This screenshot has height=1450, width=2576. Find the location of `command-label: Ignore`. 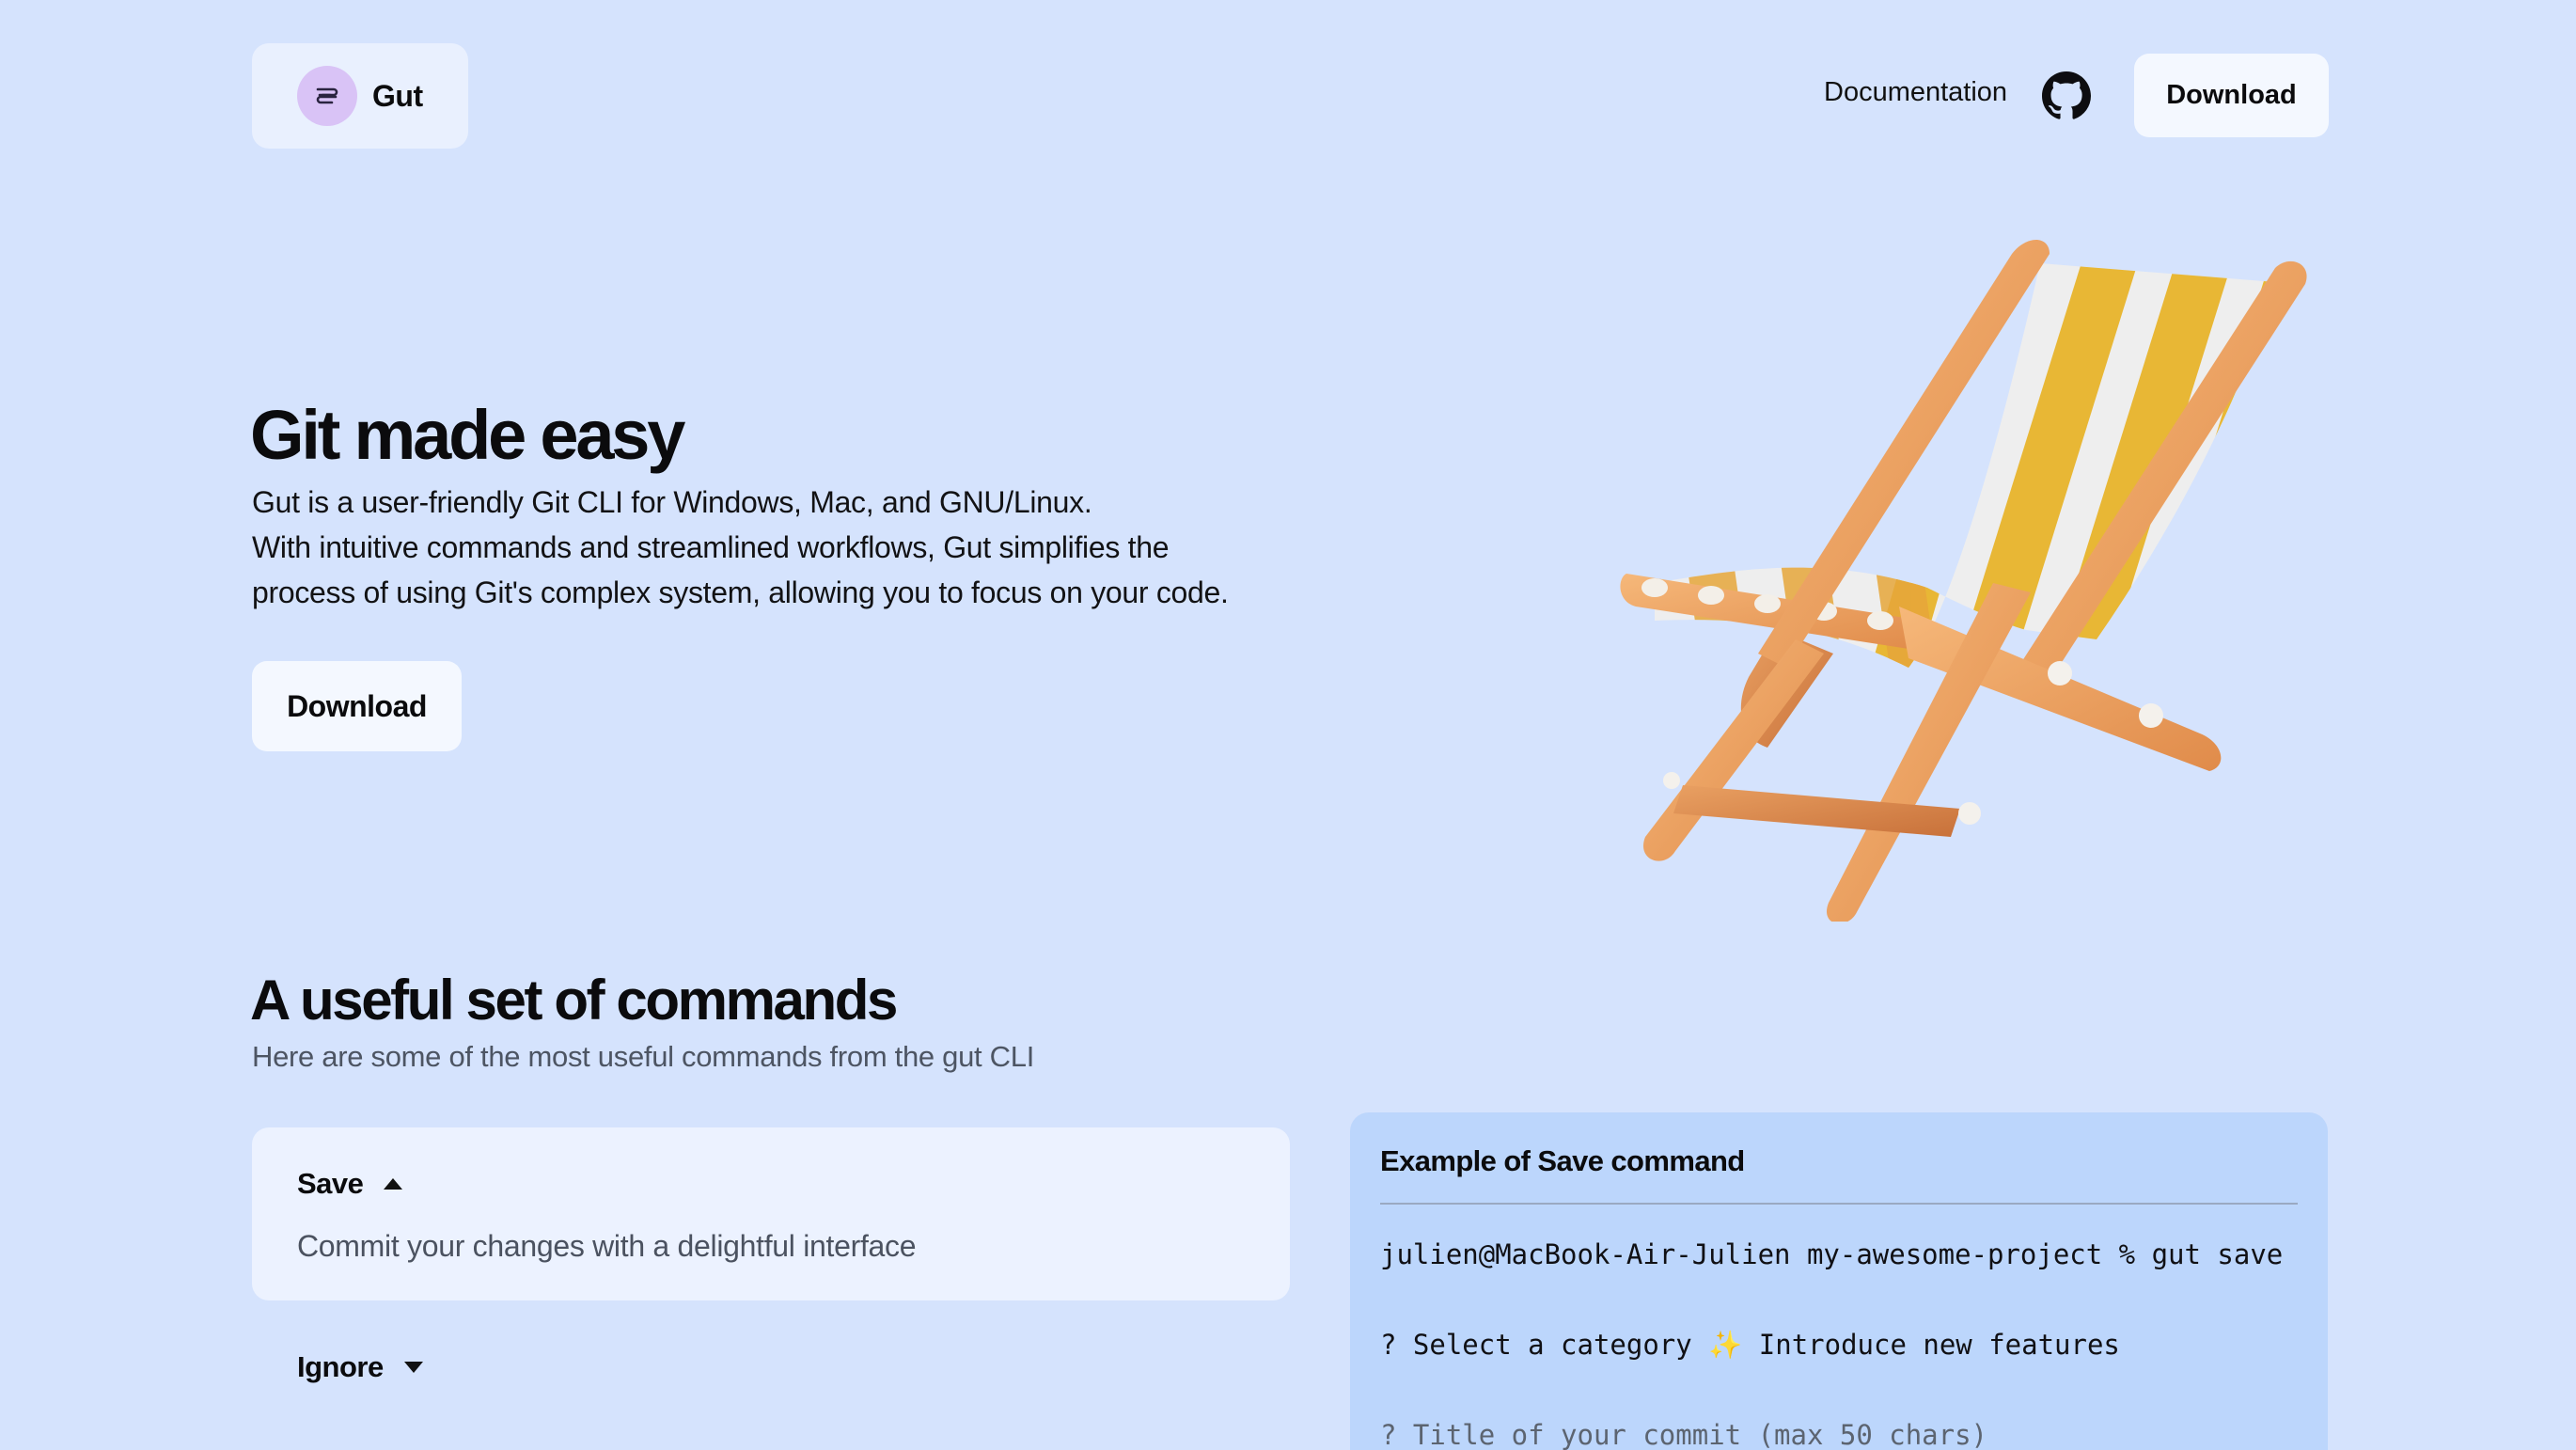

command-label: Ignore is located at coordinates (341, 1366).